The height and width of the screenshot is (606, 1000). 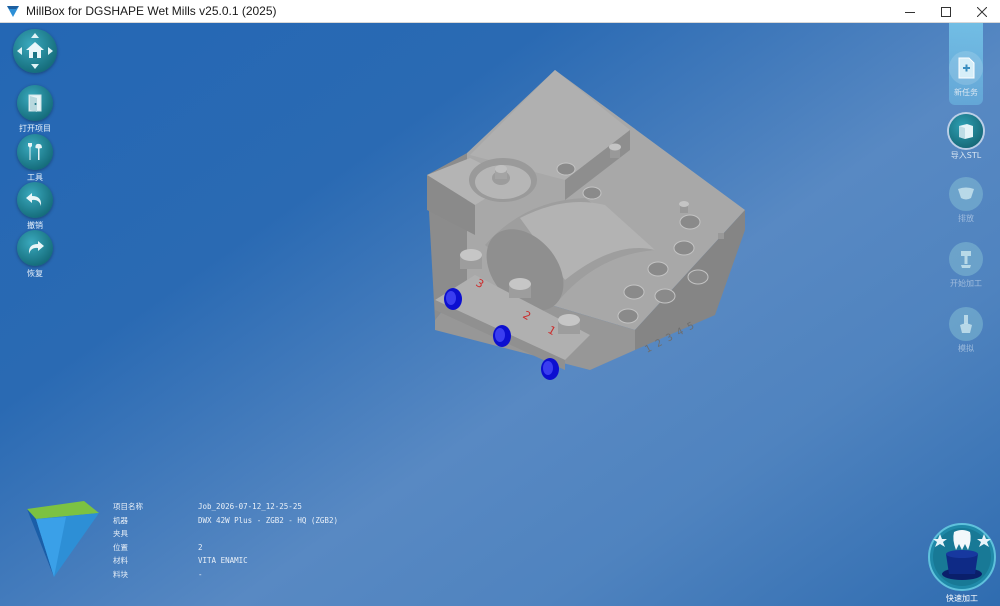 What do you see at coordinates (966, 324) in the screenshot?
I see `simulate-icon` at bounding box center [966, 324].